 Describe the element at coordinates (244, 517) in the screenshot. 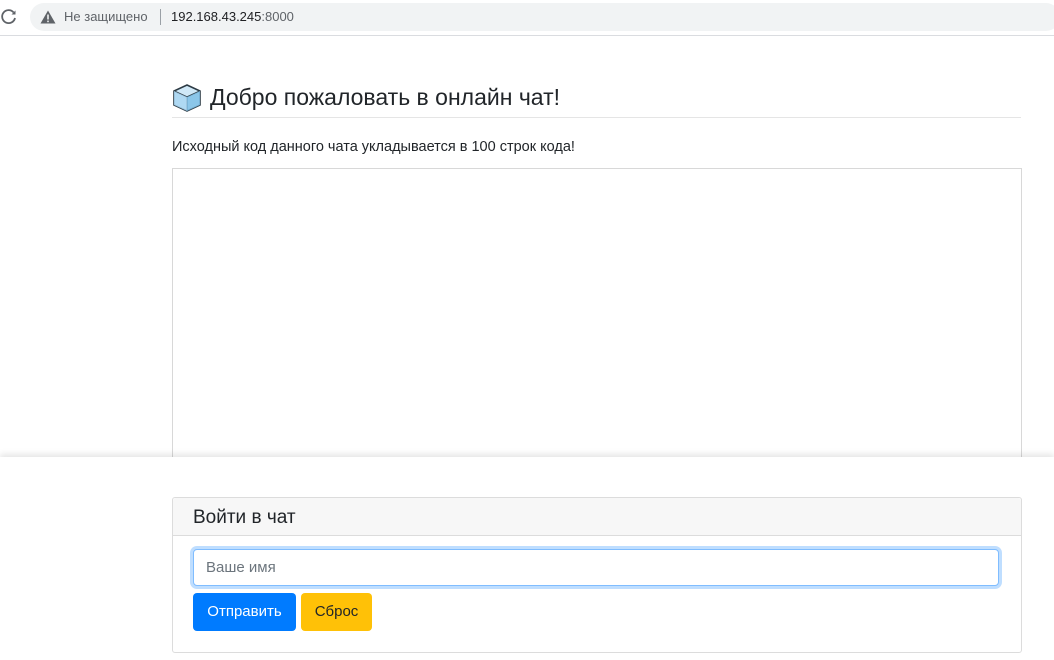

I see `login-card-title: Войти в чат` at that location.